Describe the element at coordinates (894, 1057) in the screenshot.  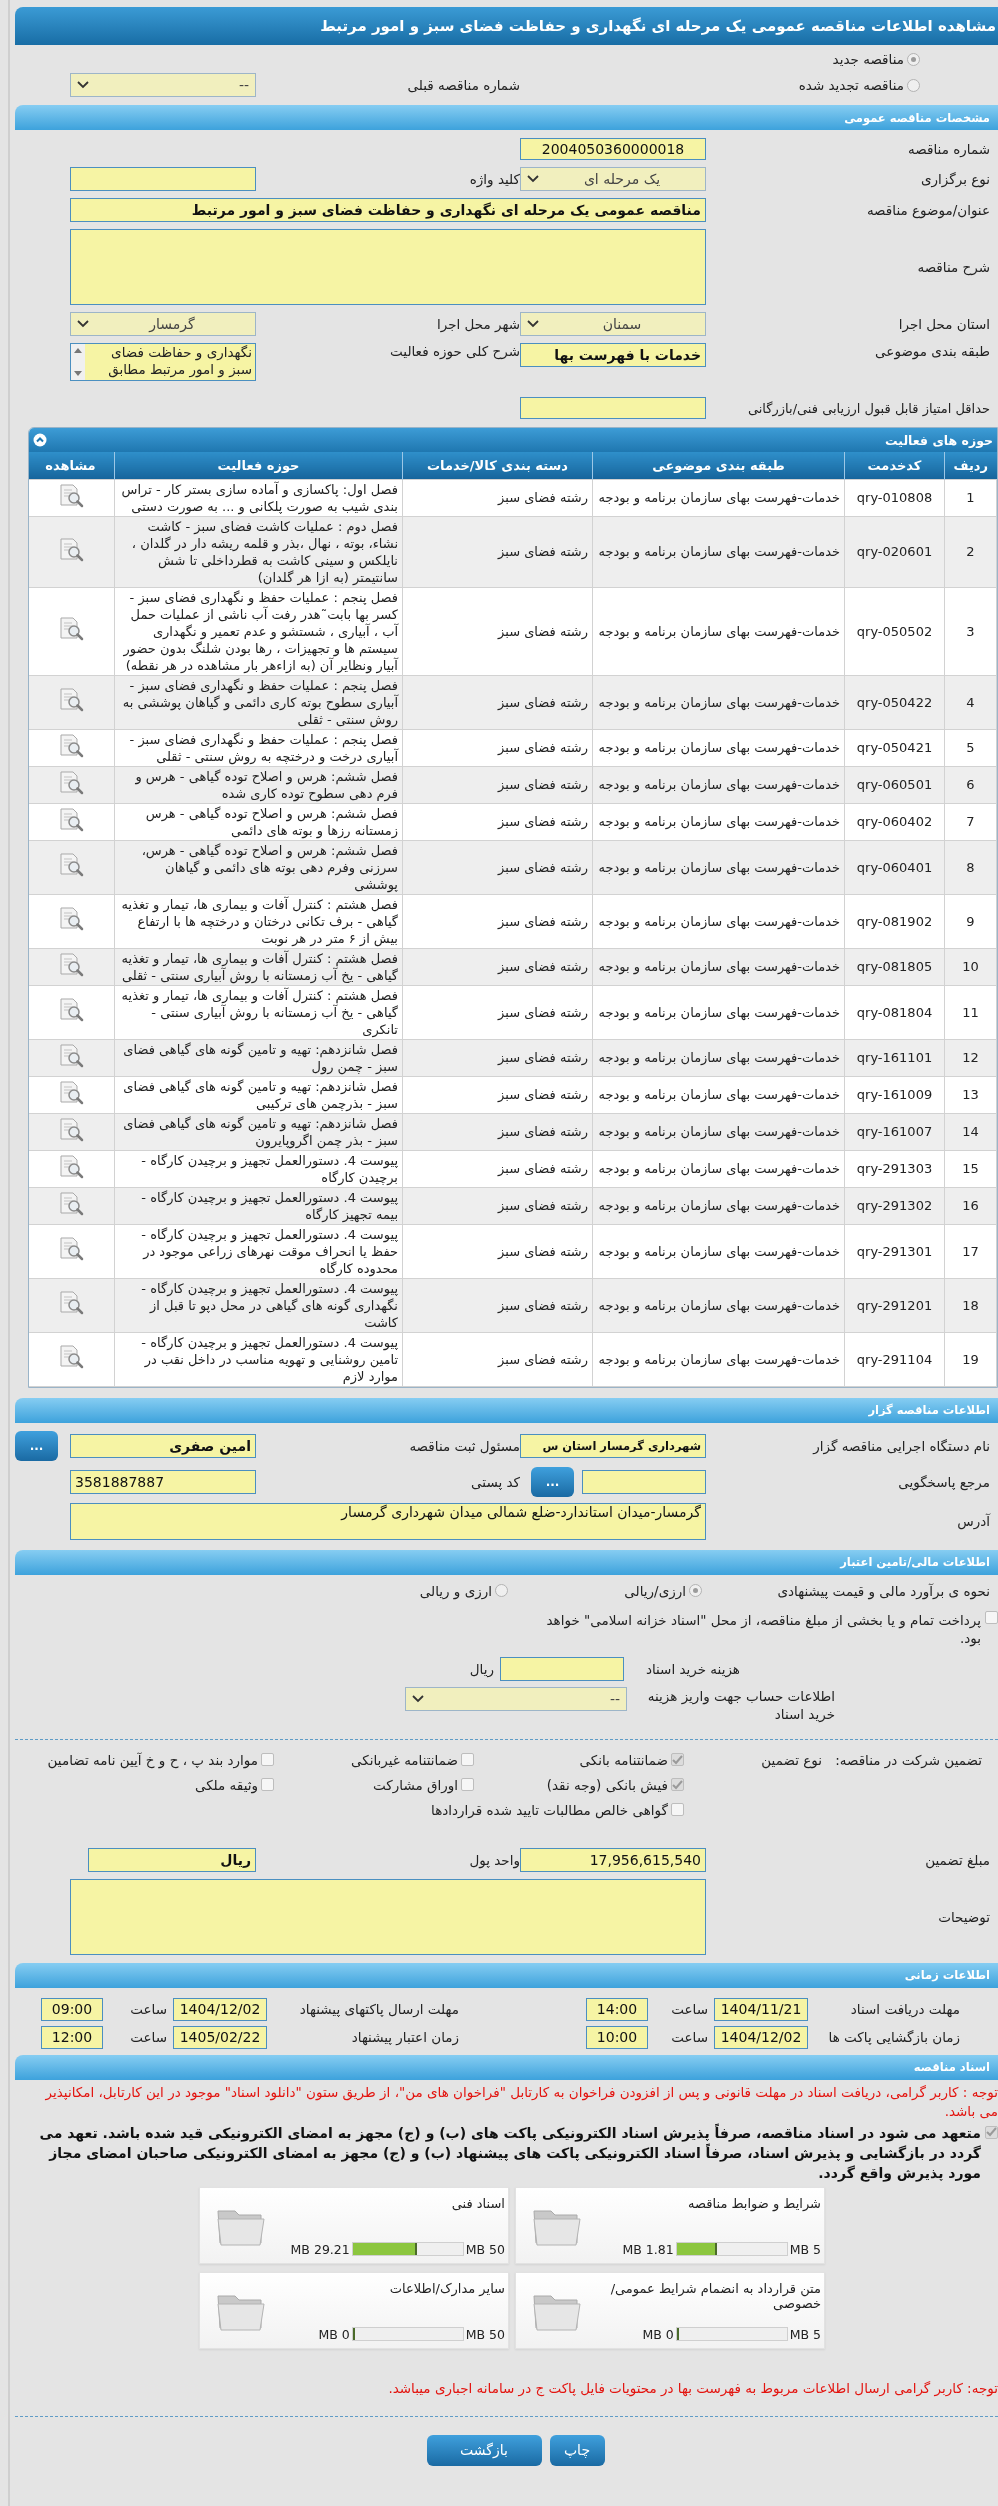
I see `table-cell: qry-161101` at that location.